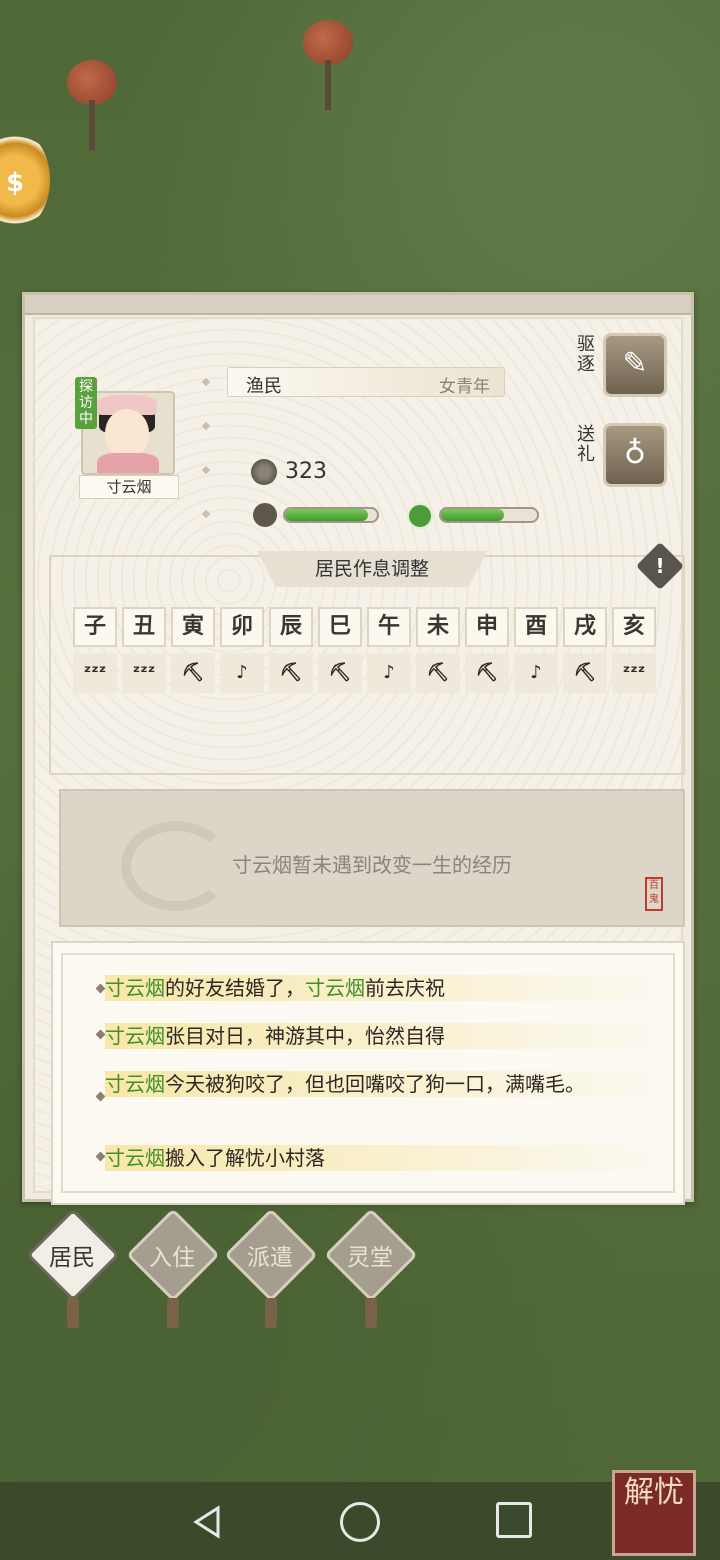 The image size is (720, 1560). Describe the element at coordinates (464, 387) in the screenshot. I see `age-group-text: 女青年` at that location.